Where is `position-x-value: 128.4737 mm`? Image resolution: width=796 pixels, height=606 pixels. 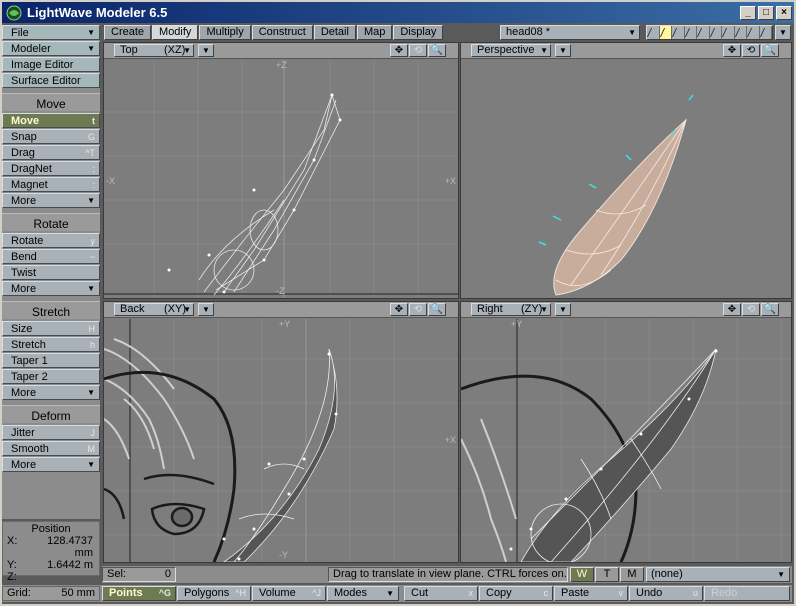
position-x-value: 128.4737 mm is located at coordinates (70, 547).